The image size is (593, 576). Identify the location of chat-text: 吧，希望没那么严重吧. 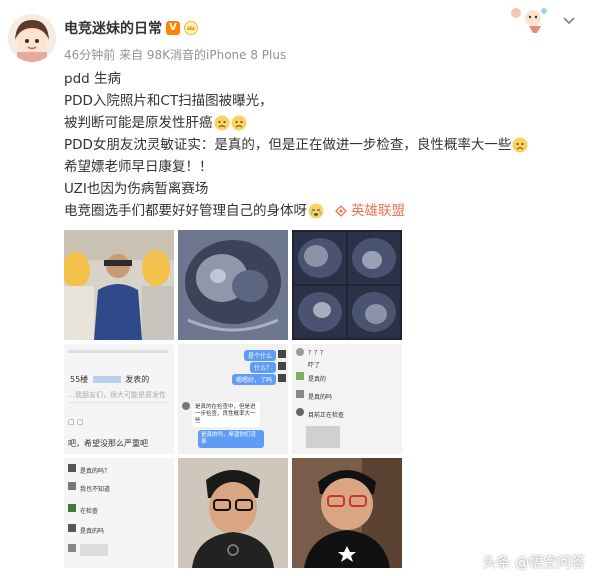
(108, 443).